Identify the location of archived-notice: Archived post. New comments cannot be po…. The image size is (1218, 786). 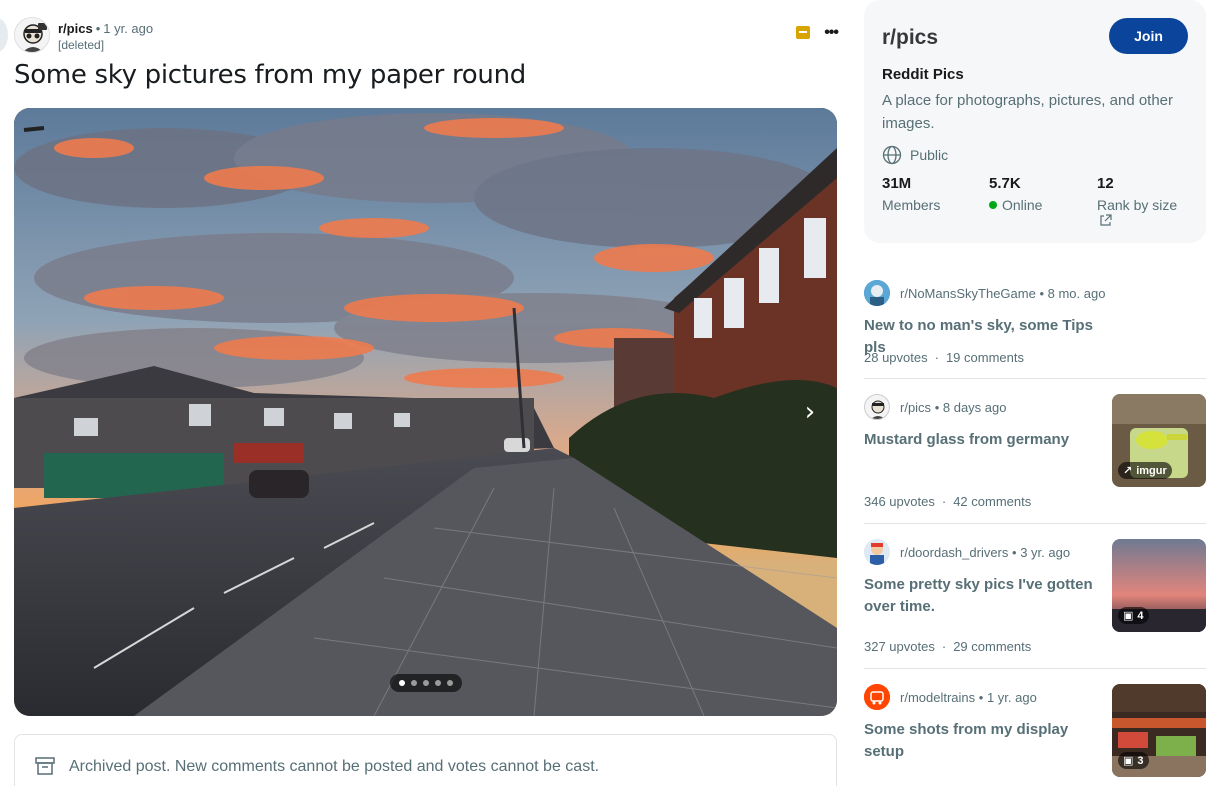
(425, 760).